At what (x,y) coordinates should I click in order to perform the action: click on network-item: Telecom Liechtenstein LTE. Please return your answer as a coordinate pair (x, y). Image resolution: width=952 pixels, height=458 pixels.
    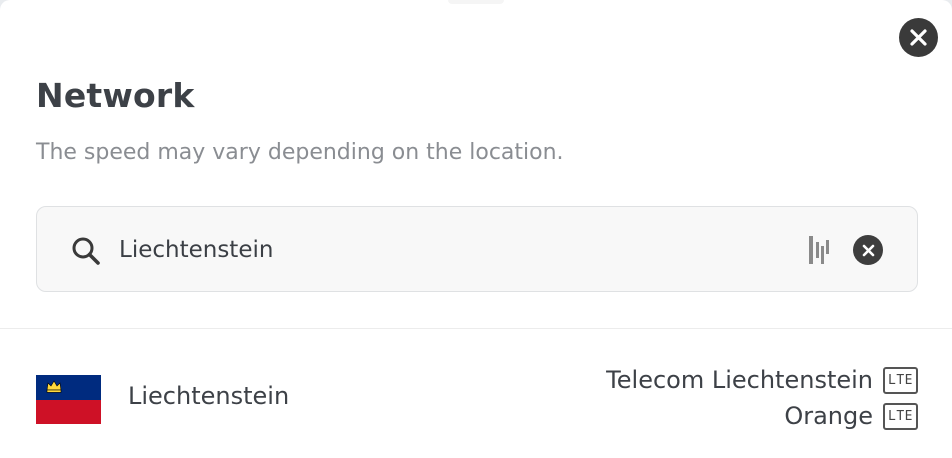
    Looking at the image, I should click on (762, 380).